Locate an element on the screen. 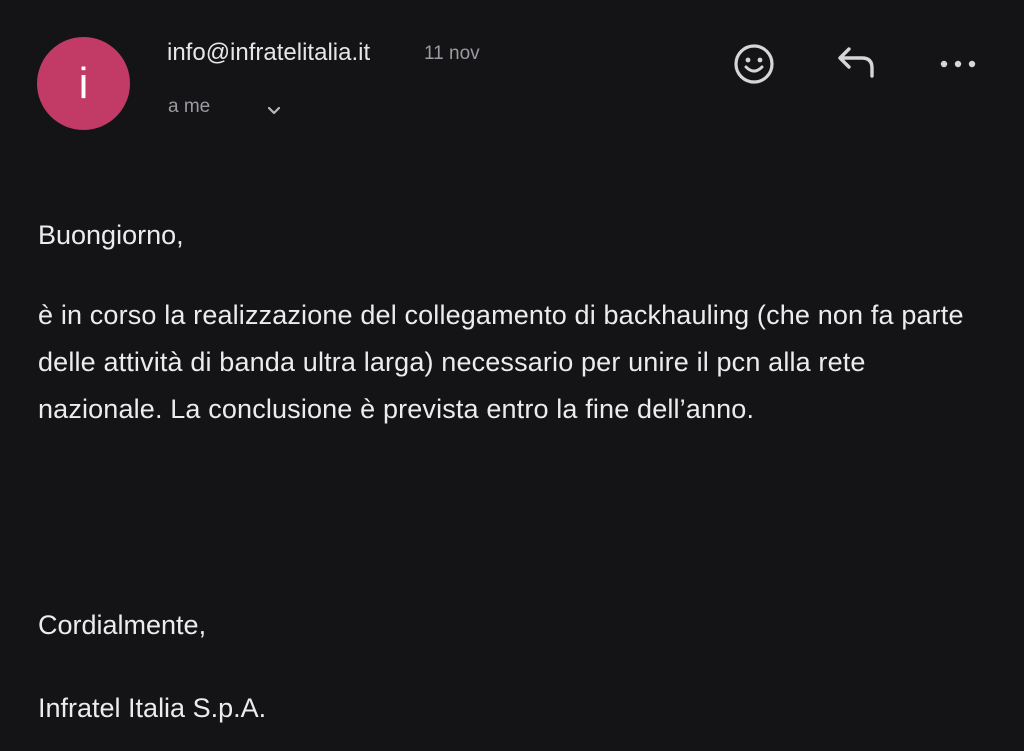 The image size is (1024, 751). reply-icon is located at coordinates (856, 66).